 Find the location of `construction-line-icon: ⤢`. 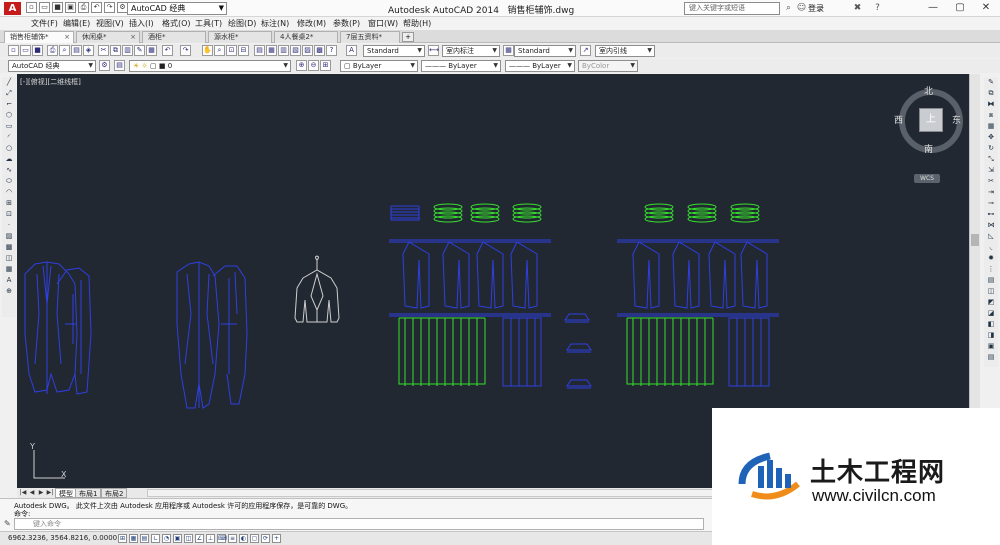

construction-line-icon: ⤢ is located at coordinates (9, 93).